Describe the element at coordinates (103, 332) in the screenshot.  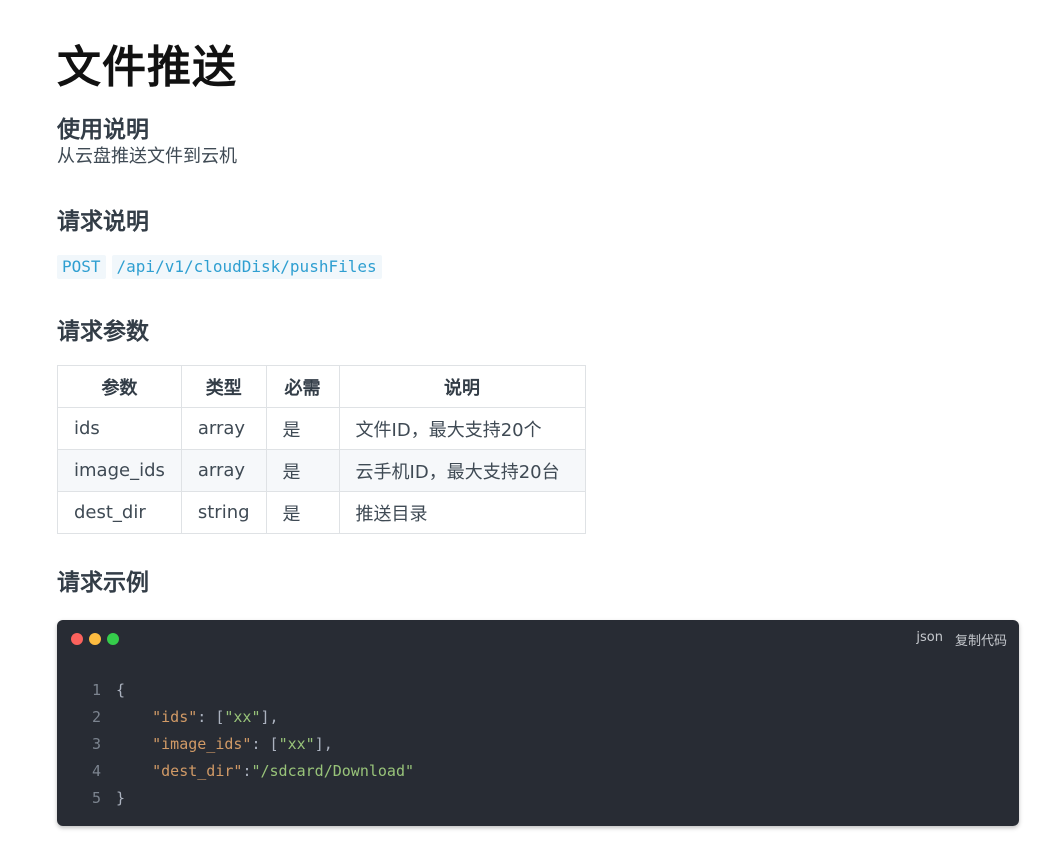
I see `params-heading: 请求参数` at that location.